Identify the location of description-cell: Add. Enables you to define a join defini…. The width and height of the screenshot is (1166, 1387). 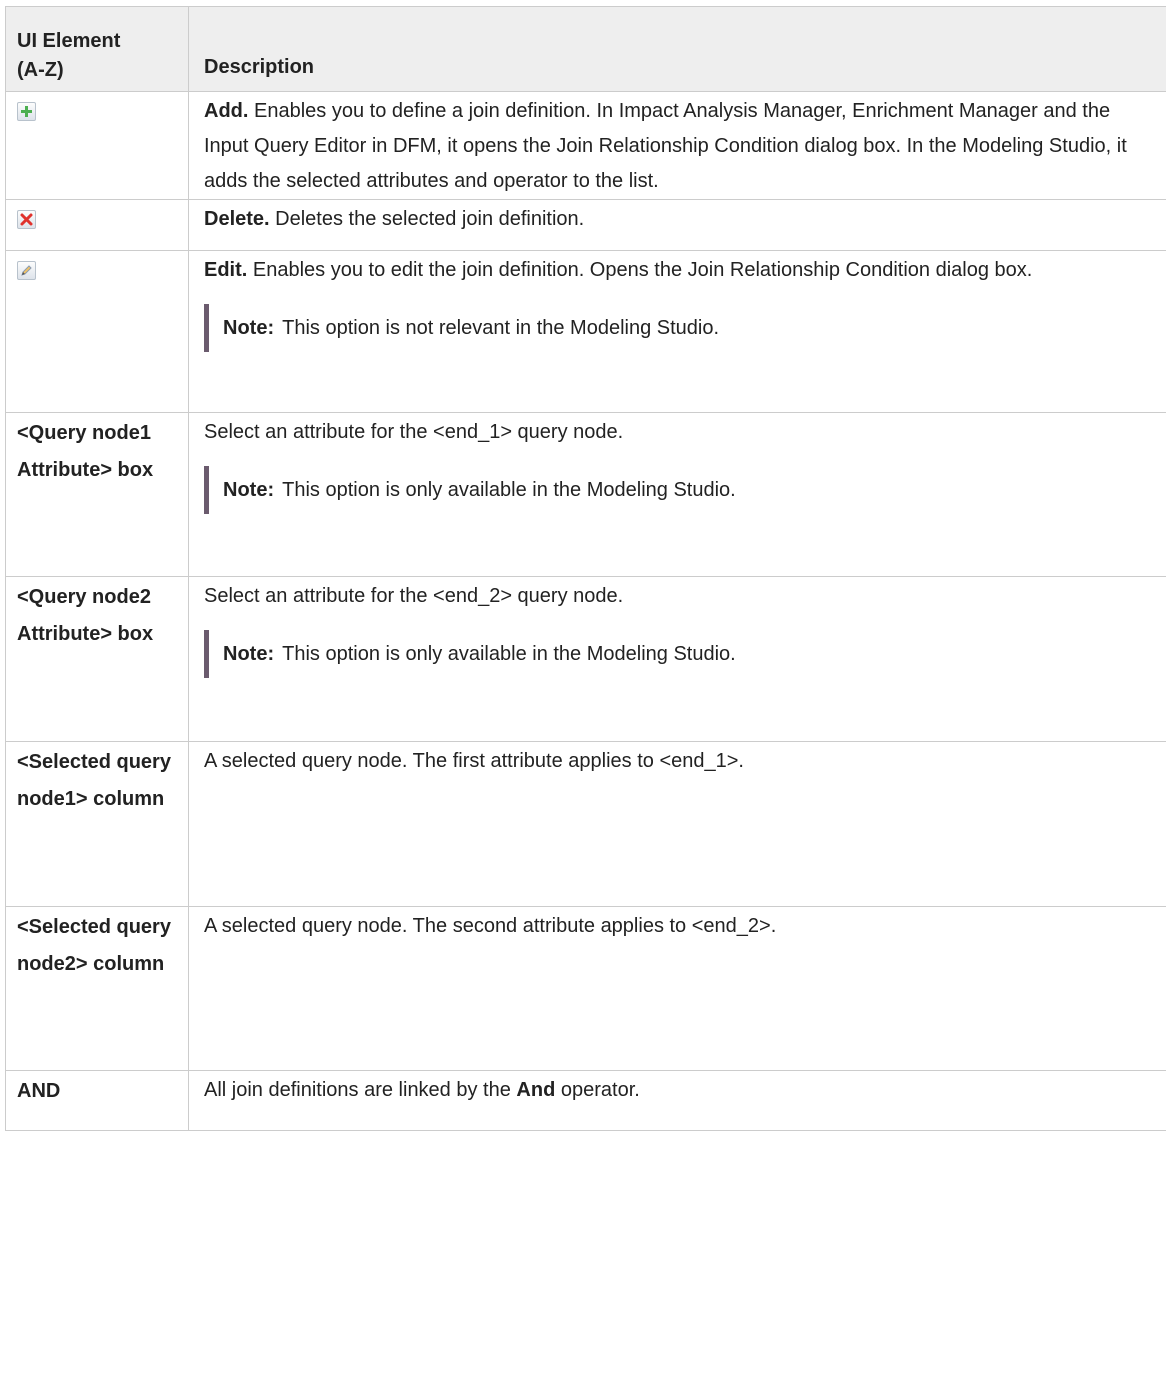
(677, 145).